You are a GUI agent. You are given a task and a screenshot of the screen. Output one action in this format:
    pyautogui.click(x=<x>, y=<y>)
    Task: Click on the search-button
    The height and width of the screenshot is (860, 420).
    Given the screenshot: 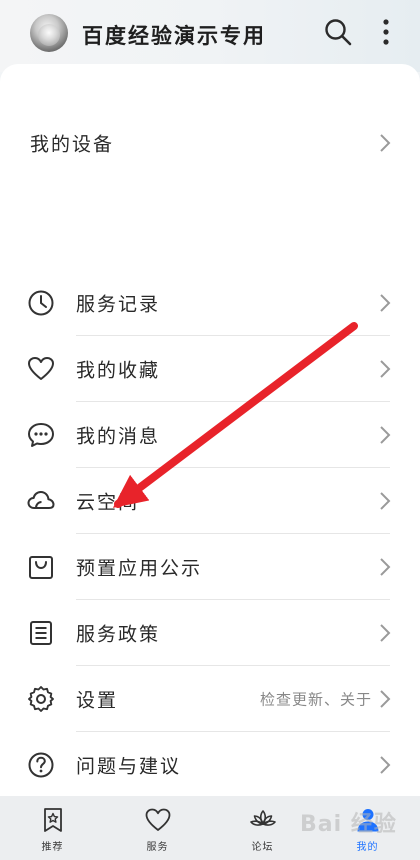 What is the action you would take?
    pyautogui.click(x=338, y=32)
    